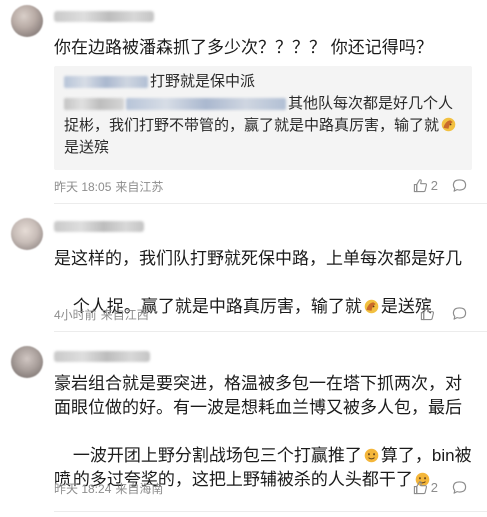  I want to click on quote-line: 其他队每次都是好几个人, so click(258, 104).